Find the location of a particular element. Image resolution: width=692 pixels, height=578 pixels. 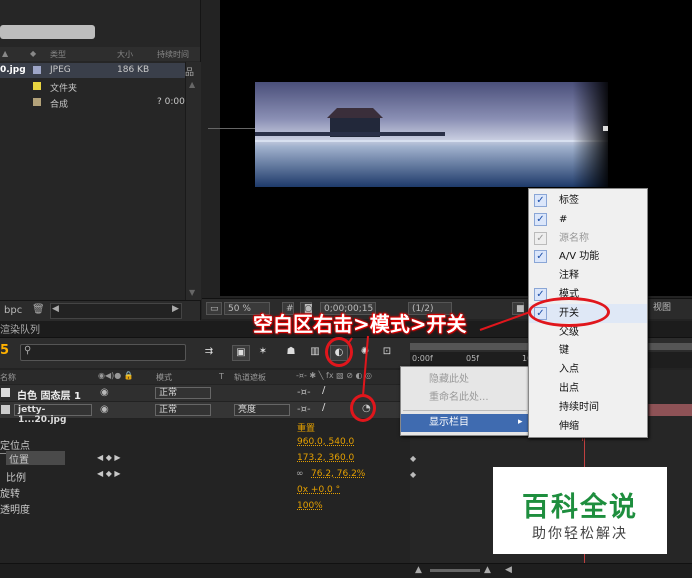

property-value: 173.2, 360.0 is located at coordinates (325, 458).